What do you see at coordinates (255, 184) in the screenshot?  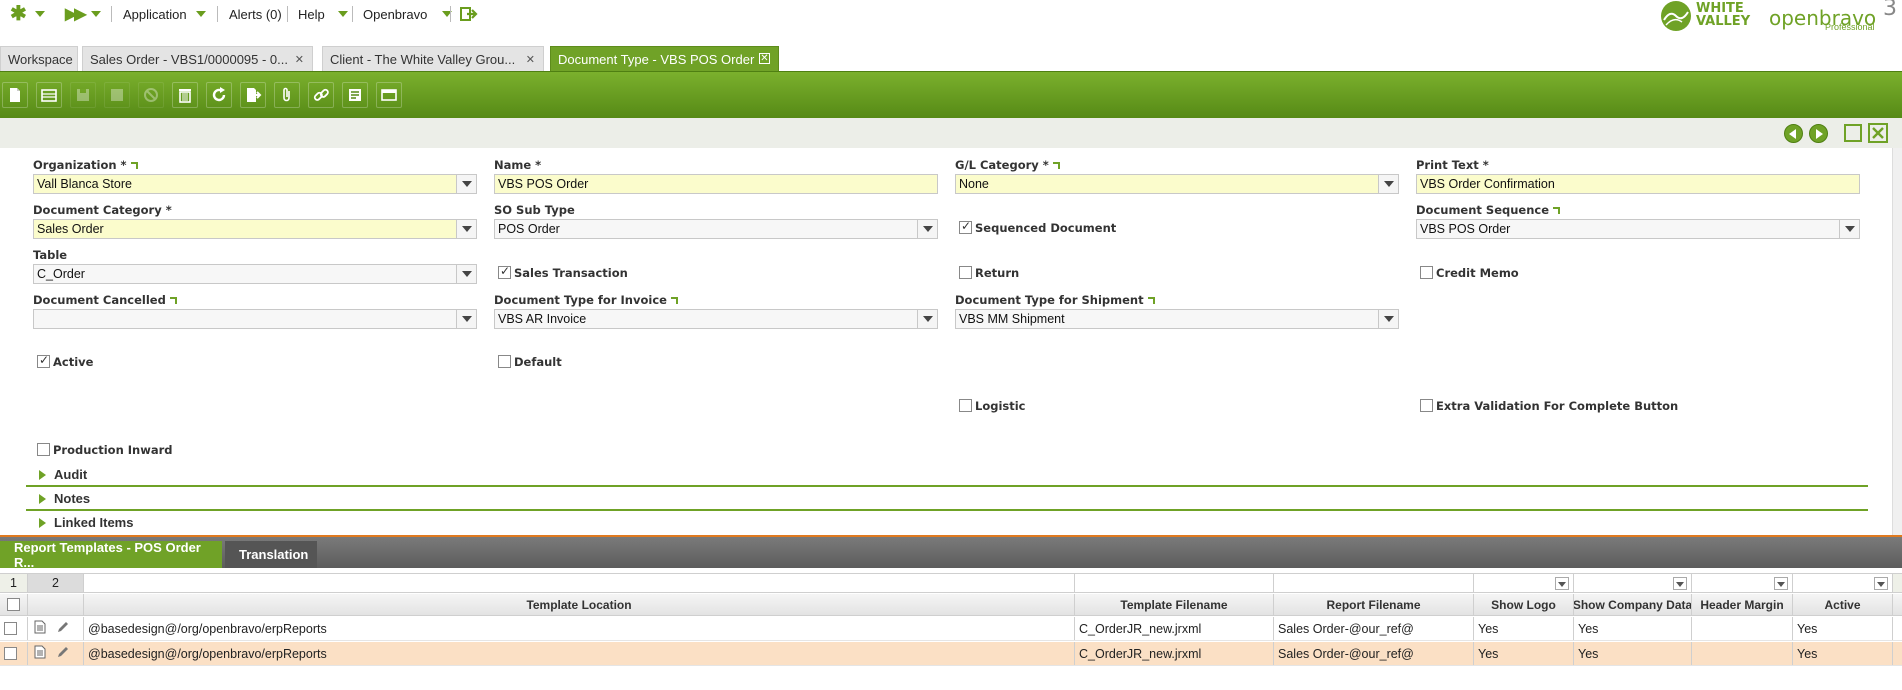 I see `organization-field: Vall Blanca Store` at bounding box center [255, 184].